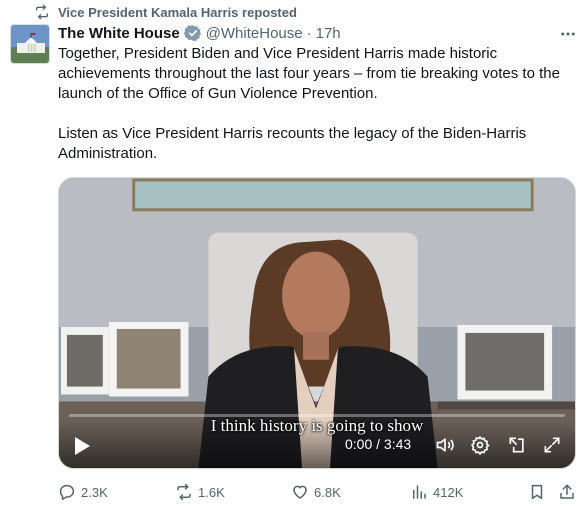  I want to click on view-count: 412K, so click(448, 492).